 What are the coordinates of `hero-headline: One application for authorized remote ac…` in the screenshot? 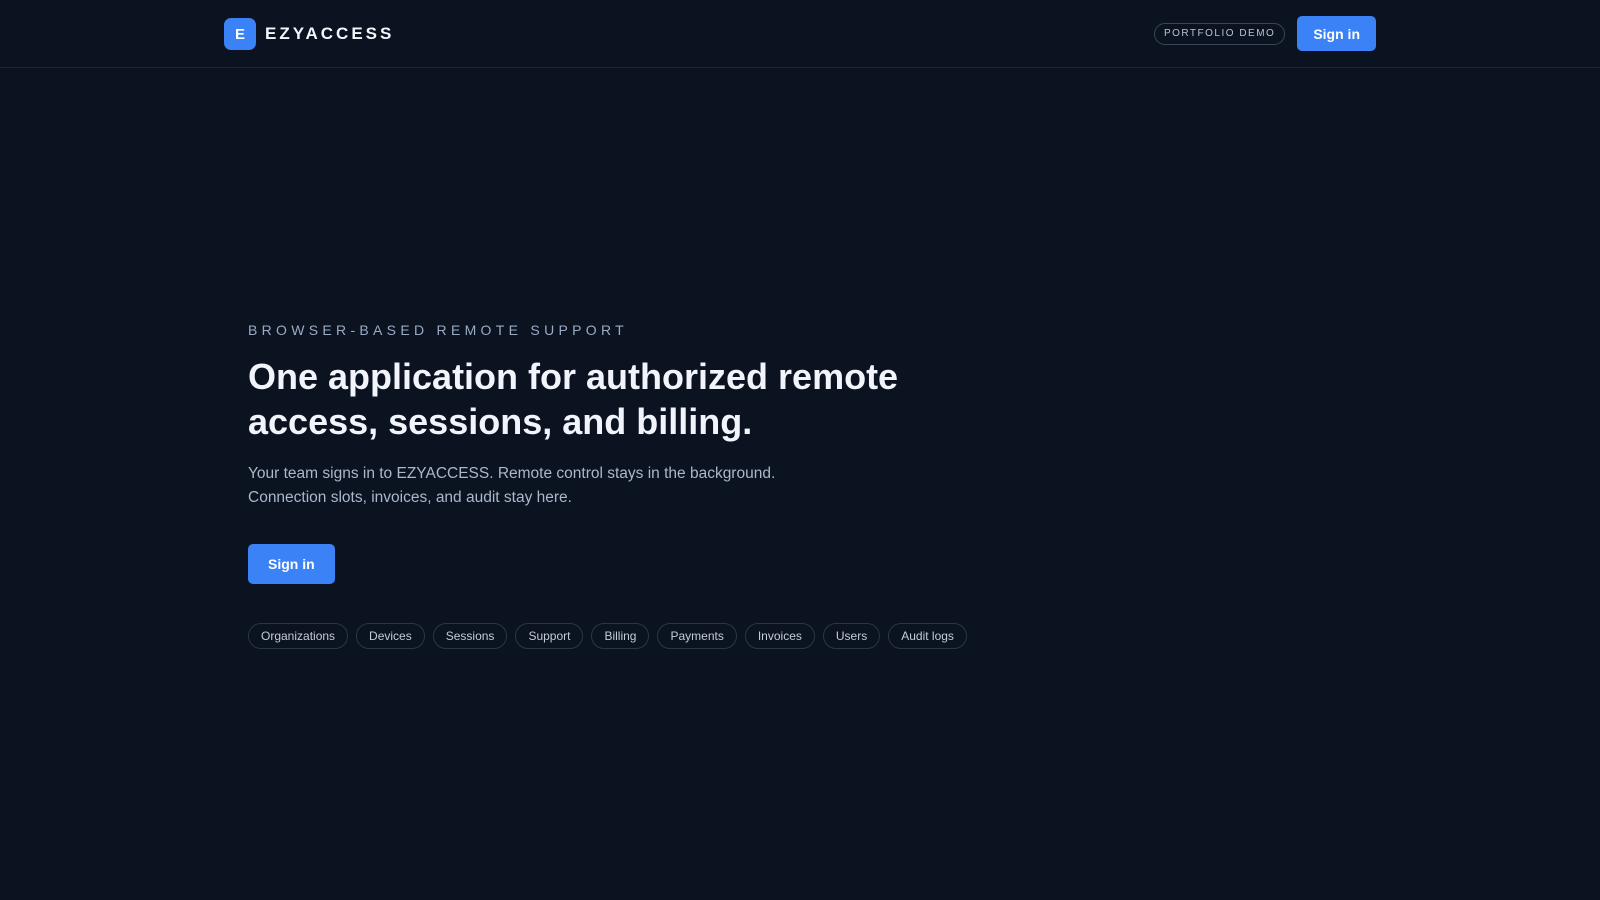 It's located at (608, 399).